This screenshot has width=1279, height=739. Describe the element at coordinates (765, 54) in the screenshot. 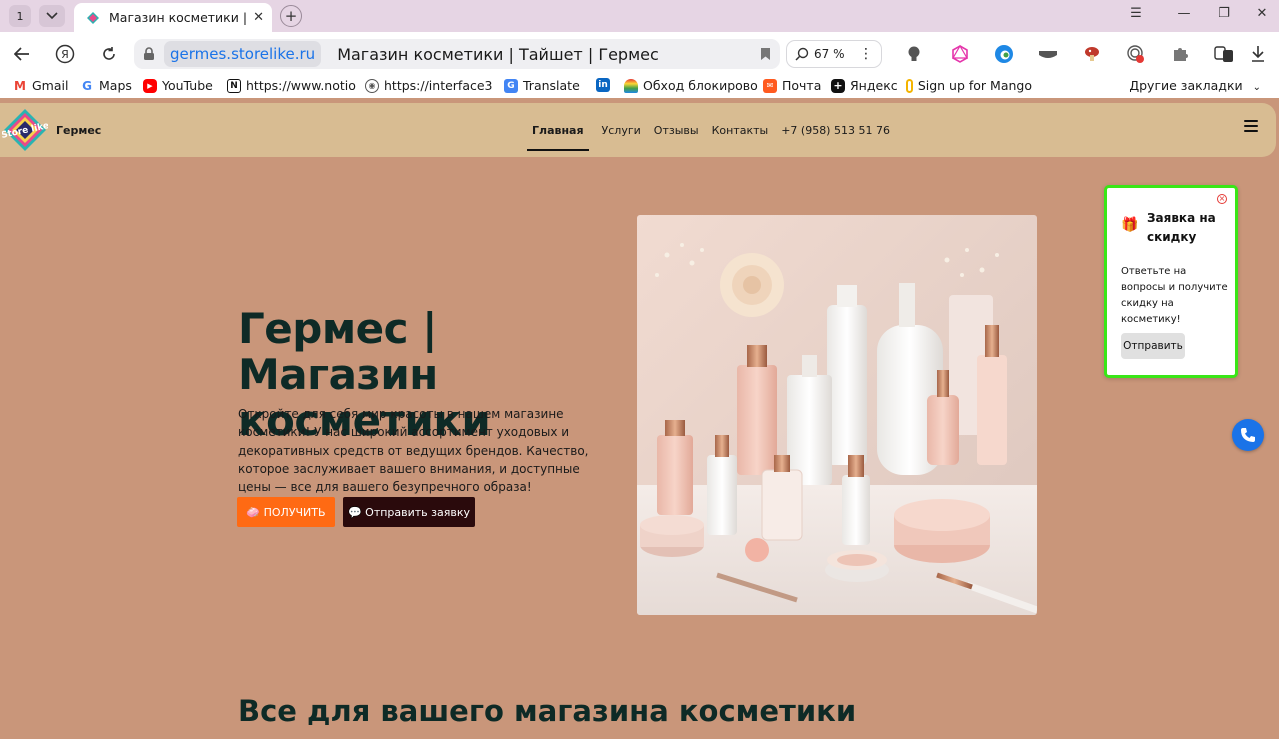

I see `bookmark-icon` at that location.